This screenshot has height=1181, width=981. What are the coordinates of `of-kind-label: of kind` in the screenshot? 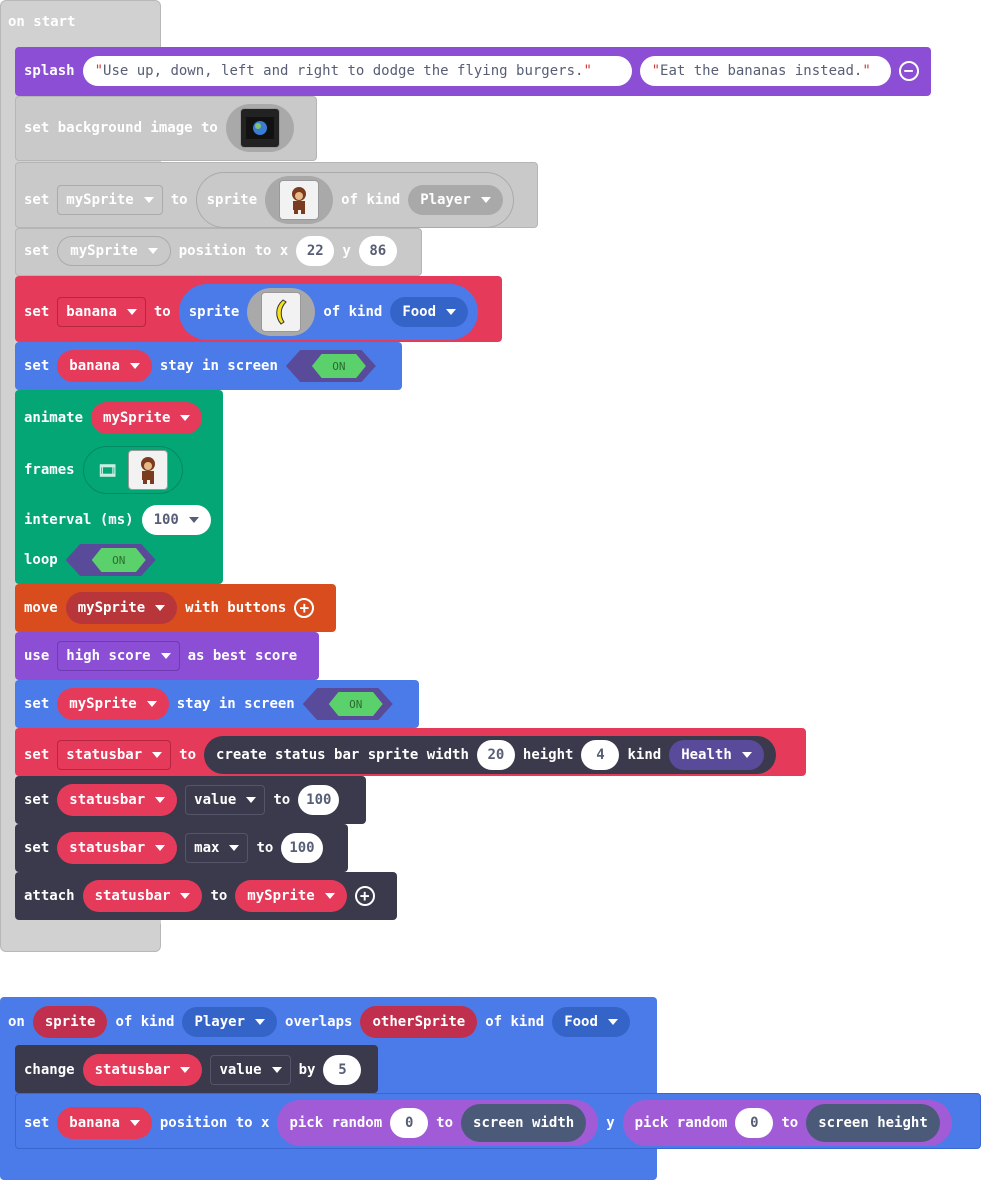 It's located at (515, 1022).